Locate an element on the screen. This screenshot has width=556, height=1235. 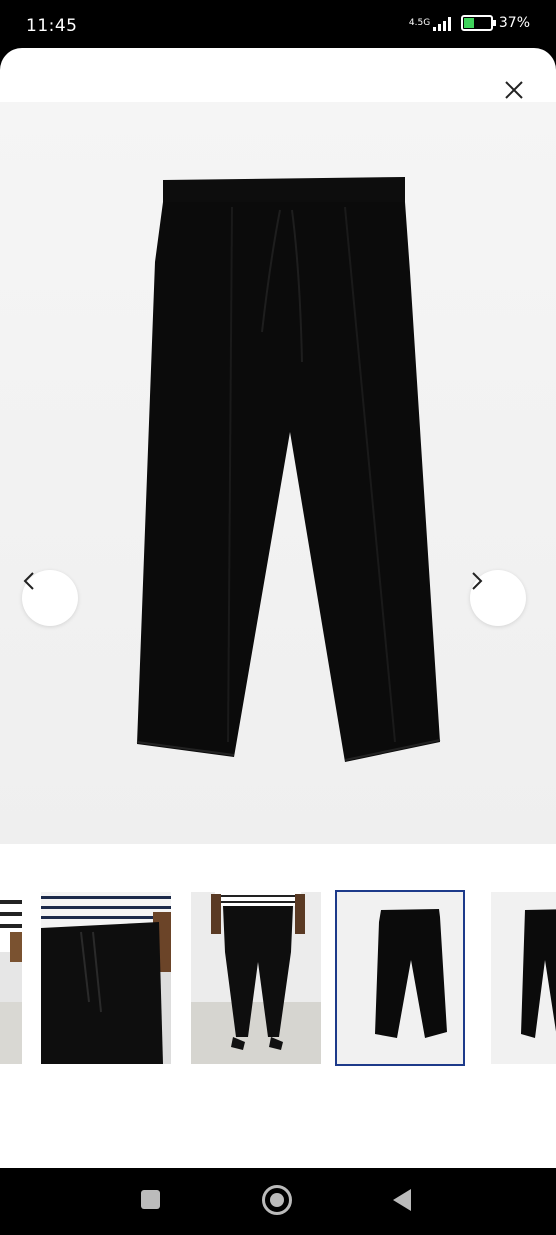
thumbnail-4-selected is located at coordinates (400, 978).